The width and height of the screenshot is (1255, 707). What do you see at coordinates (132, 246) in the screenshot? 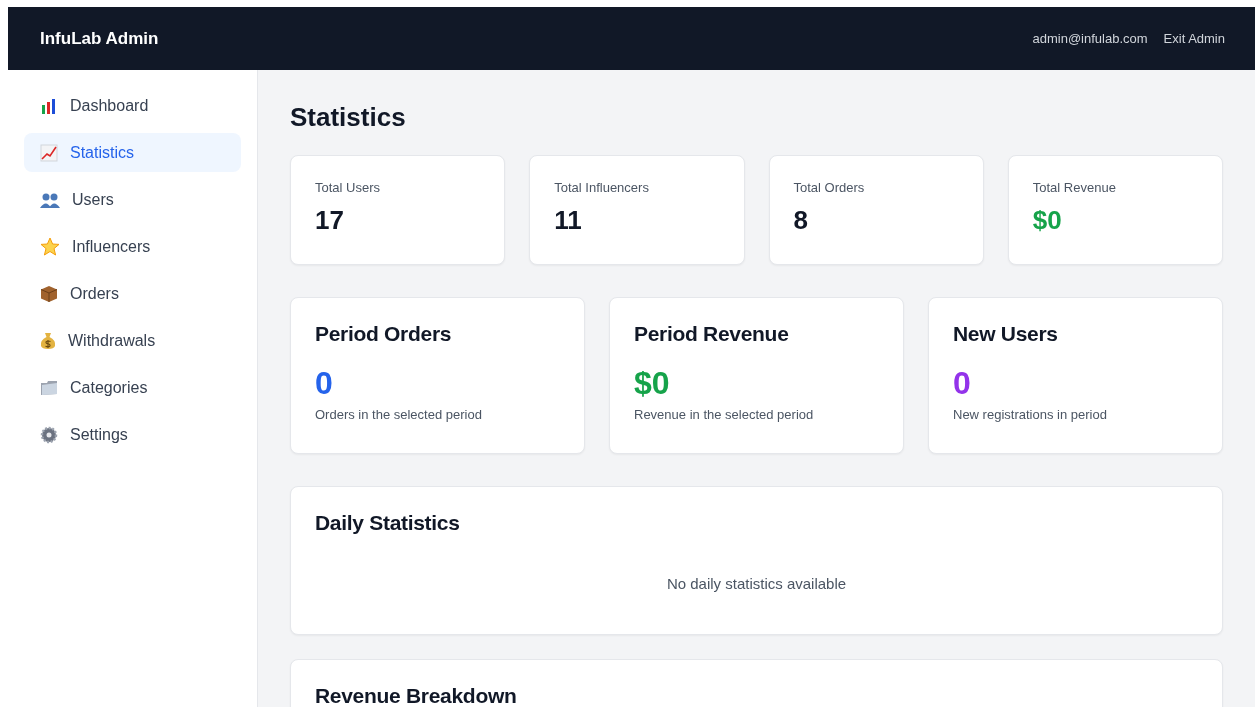
I see `sidebar-item: Influencers` at bounding box center [132, 246].